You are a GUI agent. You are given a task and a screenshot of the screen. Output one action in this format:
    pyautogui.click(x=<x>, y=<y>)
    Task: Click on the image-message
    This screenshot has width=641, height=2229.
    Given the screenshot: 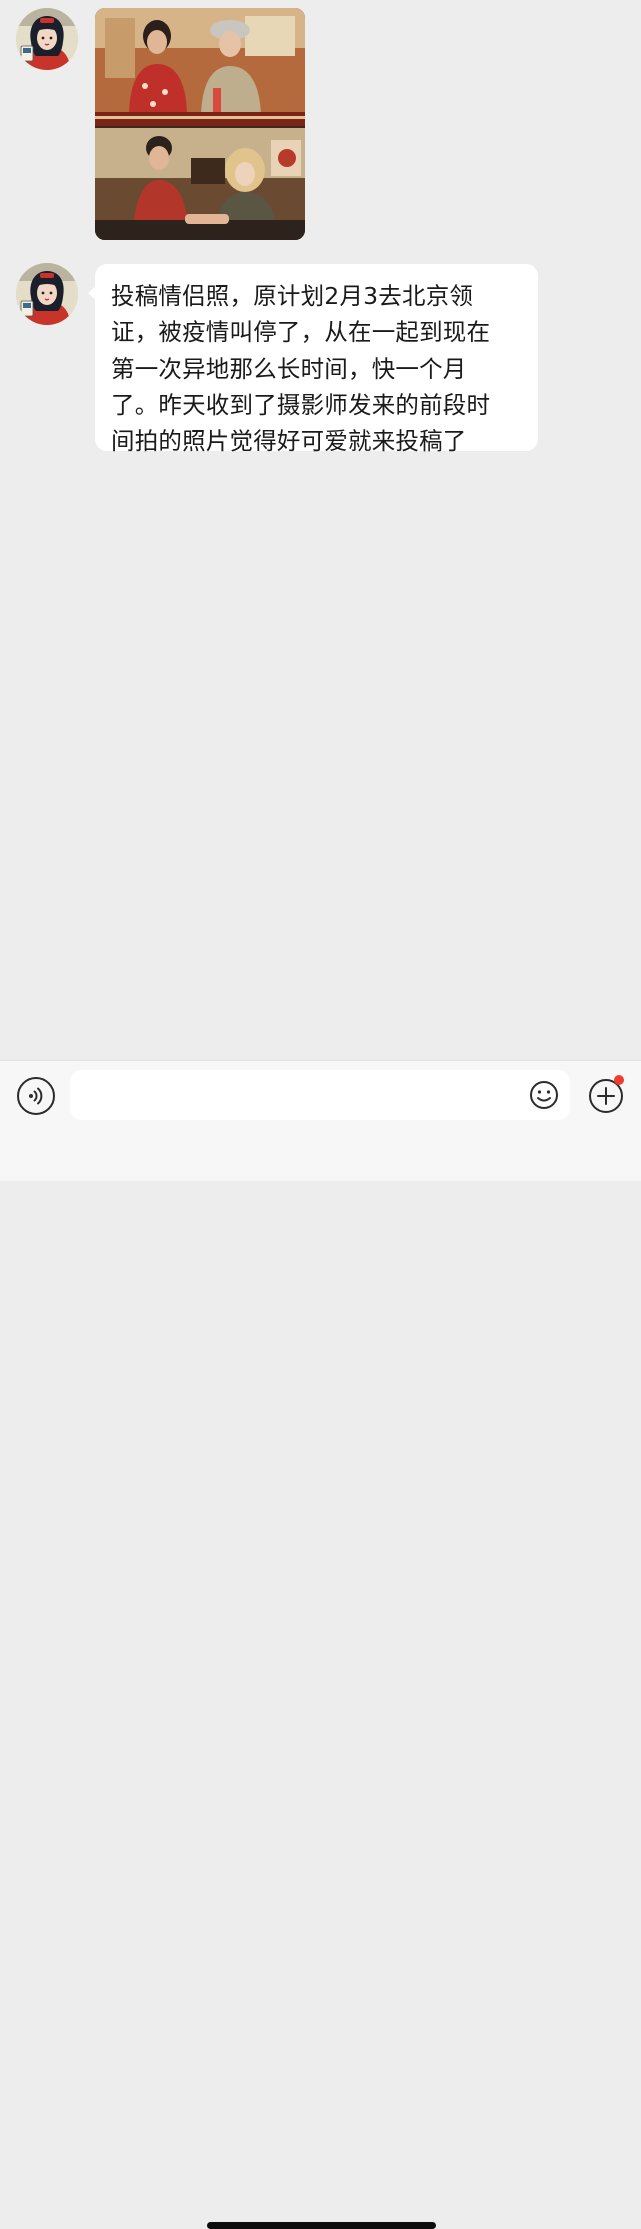 What is the action you would take?
    pyautogui.click(x=200, y=124)
    